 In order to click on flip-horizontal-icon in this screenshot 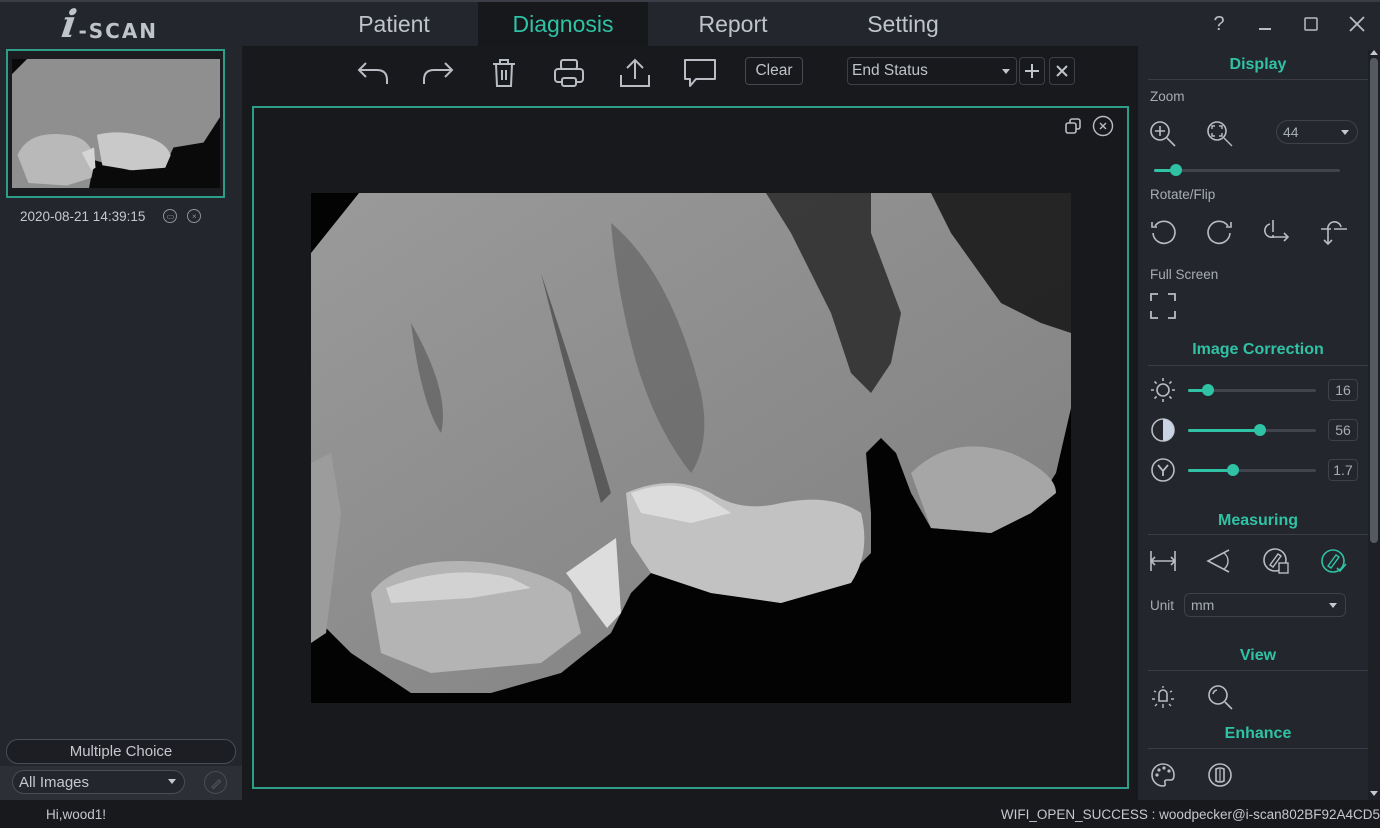, I will do `click(1277, 231)`.